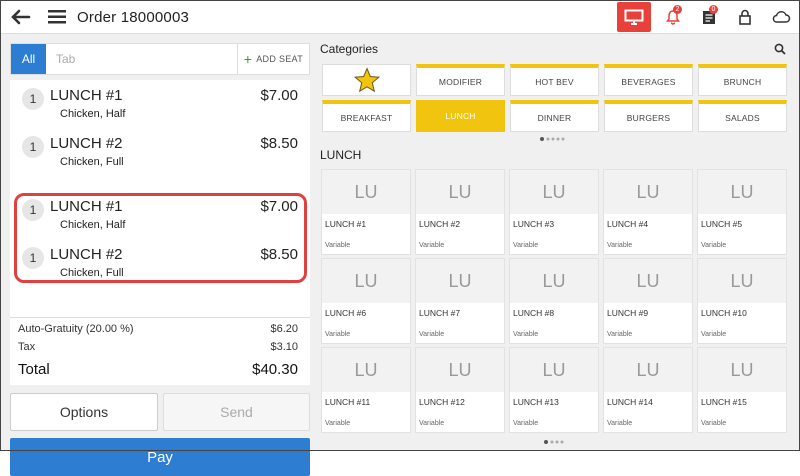  What do you see at coordinates (275, 369) in the screenshot?
I see `total-value: $40.30` at bounding box center [275, 369].